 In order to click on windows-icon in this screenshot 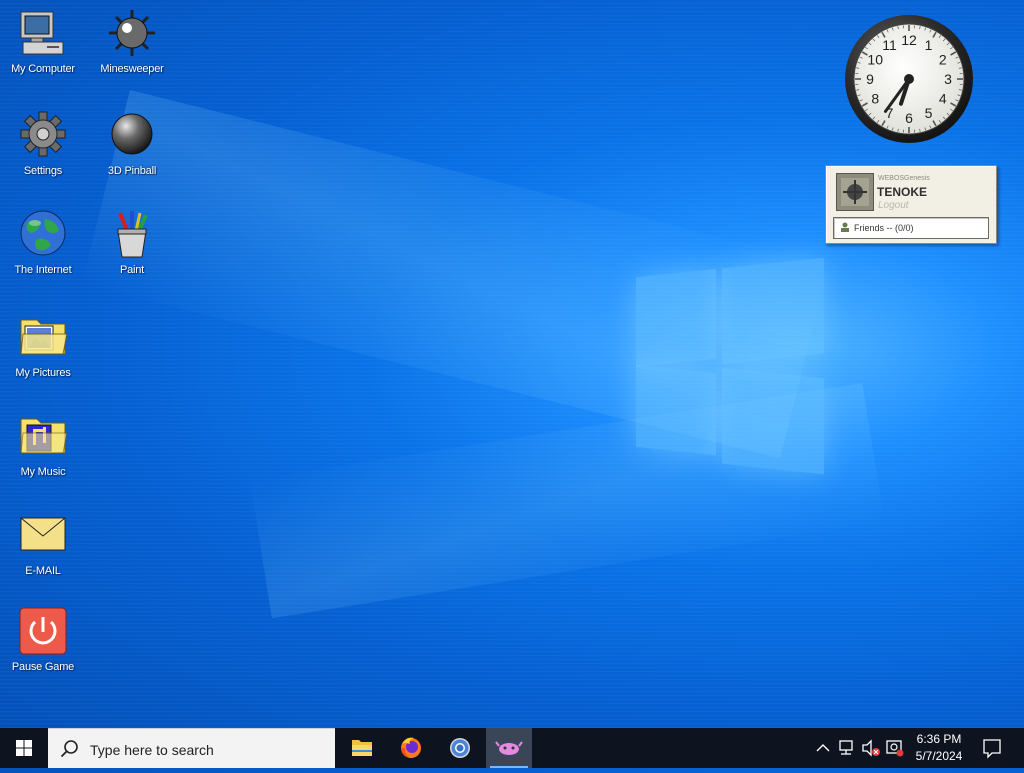, I will do `click(24, 748)`.